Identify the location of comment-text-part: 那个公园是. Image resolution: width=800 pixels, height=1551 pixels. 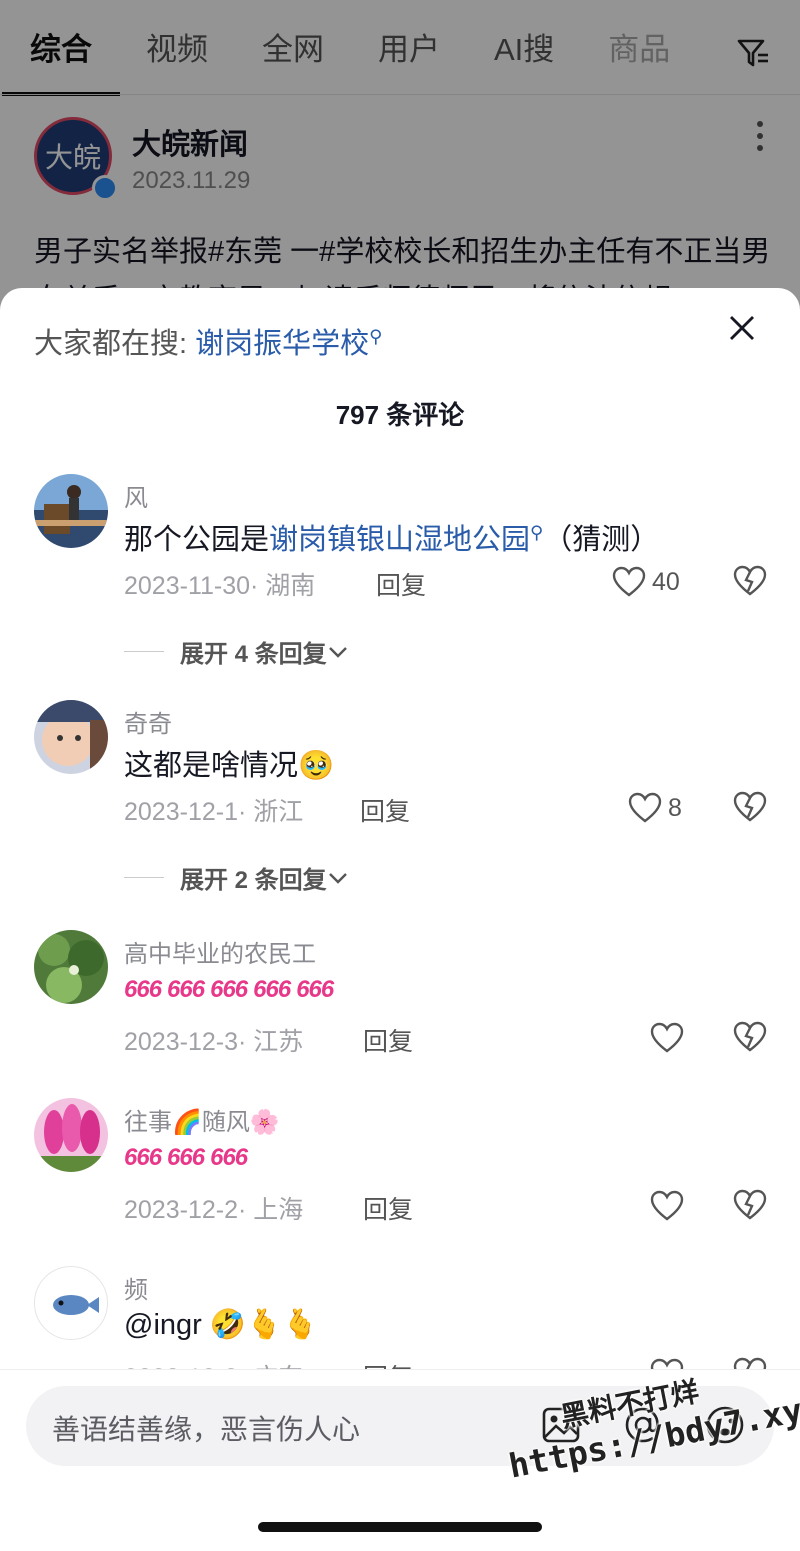
(197, 540).